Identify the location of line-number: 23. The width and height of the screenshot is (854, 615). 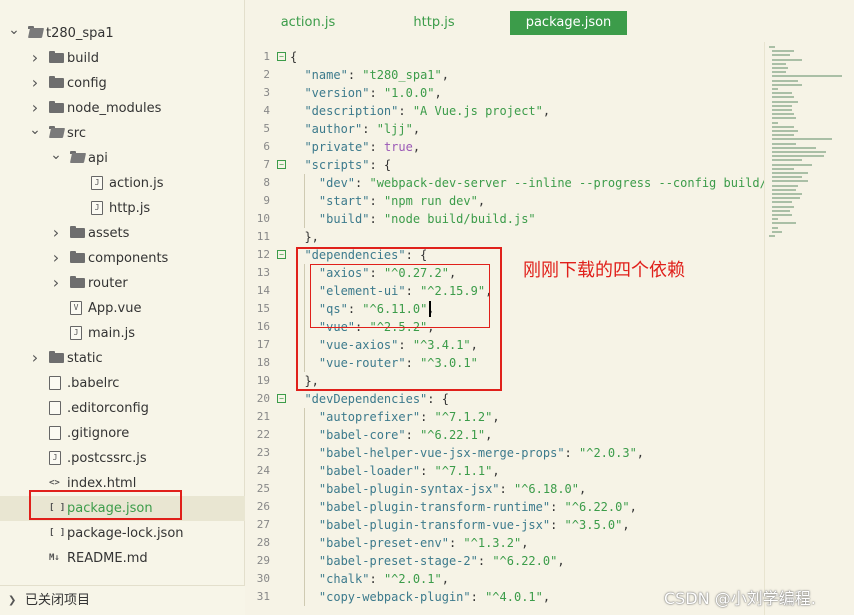
(263, 452).